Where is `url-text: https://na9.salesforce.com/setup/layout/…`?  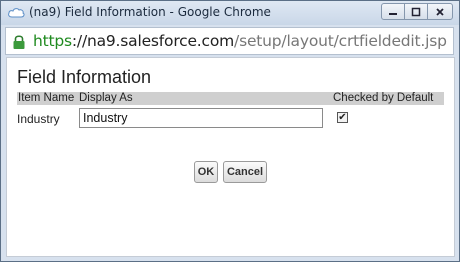 url-text: https://na9.salesforce.com/setup/layout/… is located at coordinates (240, 41).